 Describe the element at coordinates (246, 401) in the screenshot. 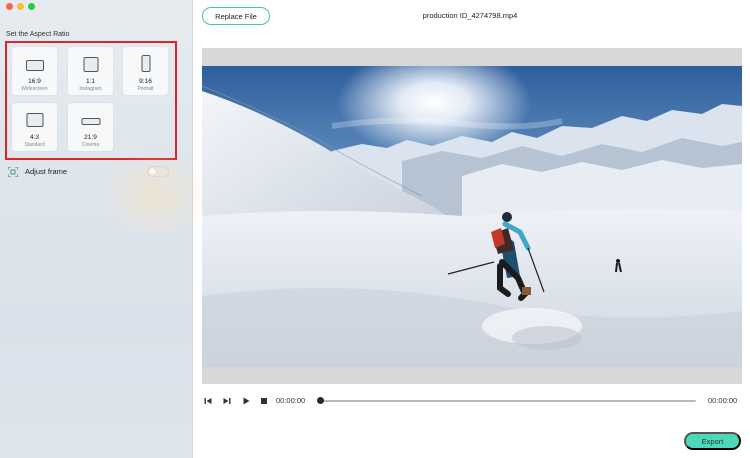

I see `play-icon` at that location.